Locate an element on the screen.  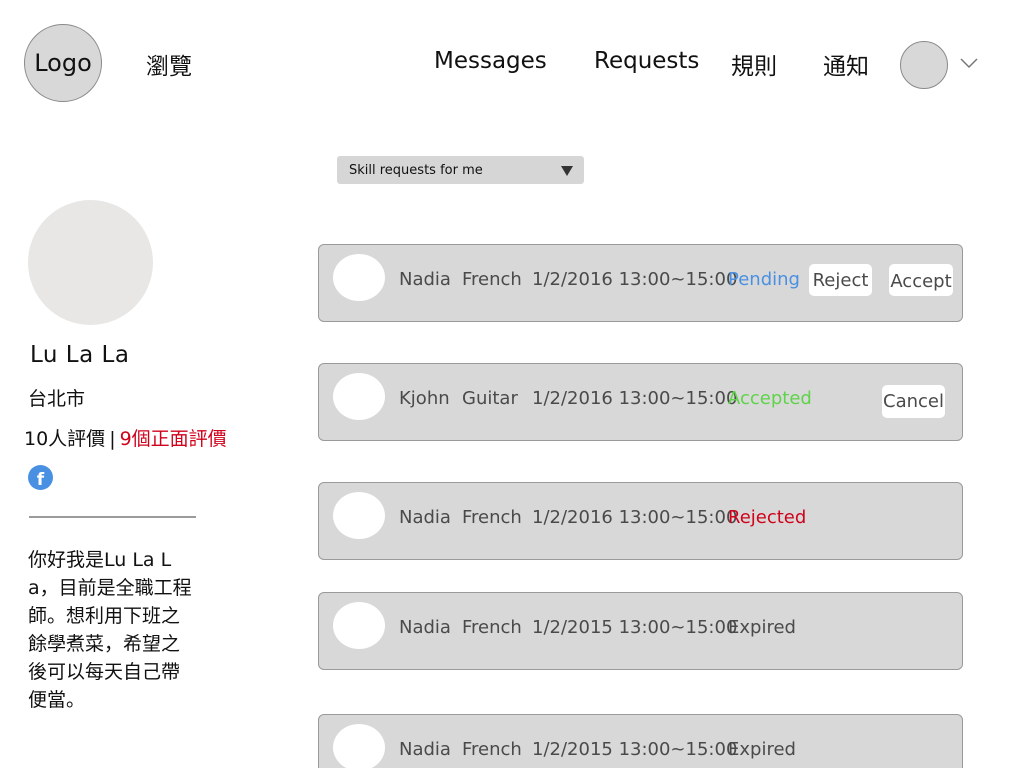
cancel-button: Cancel is located at coordinates (913, 401).